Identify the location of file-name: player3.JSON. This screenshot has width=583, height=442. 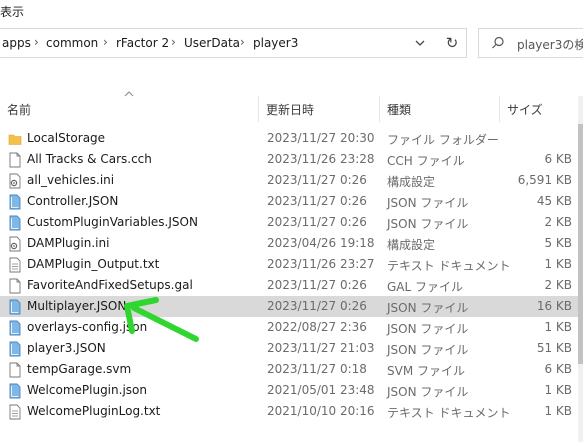
(66, 348).